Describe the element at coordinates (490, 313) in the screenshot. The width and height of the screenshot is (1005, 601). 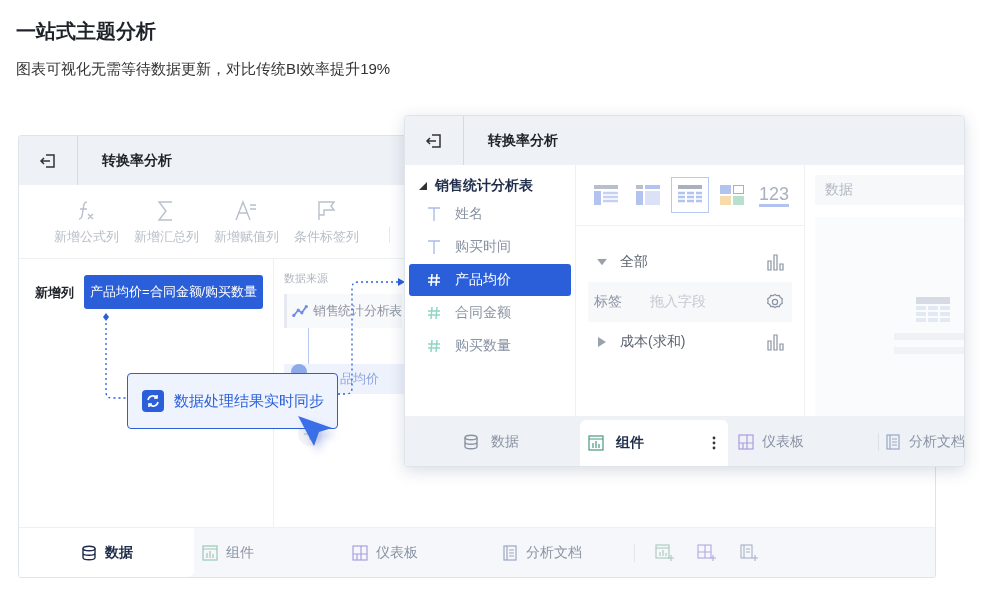
I see `tree-item: 合同金额` at that location.